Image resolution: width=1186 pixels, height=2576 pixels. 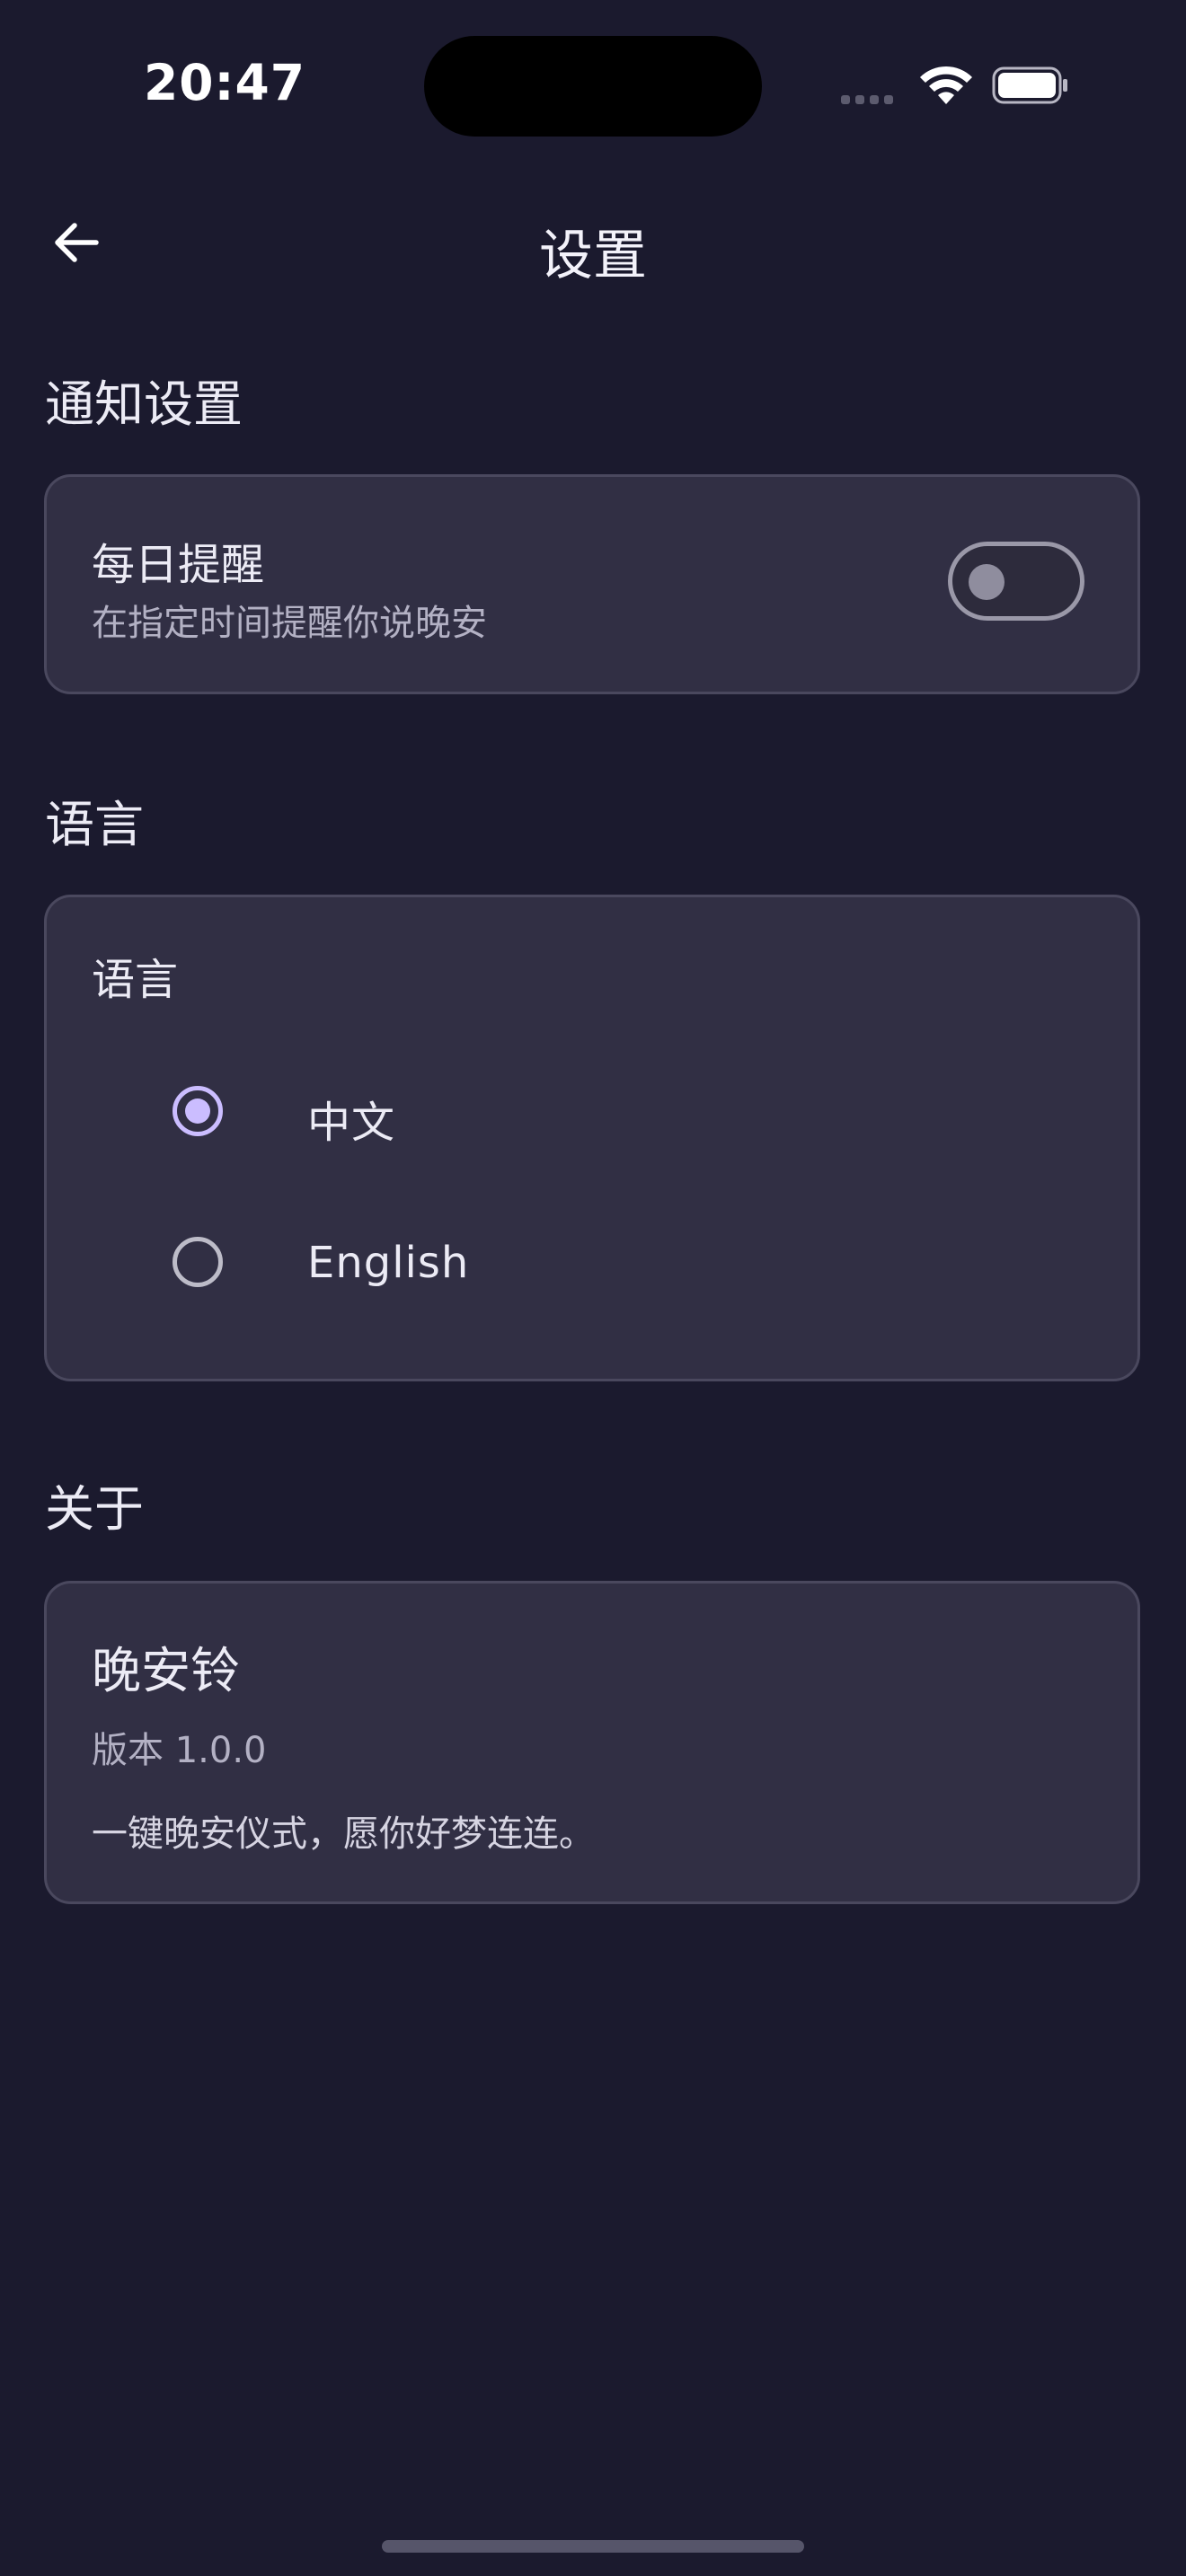 I want to click on status-time: 20:47, so click(x=224, y=82).